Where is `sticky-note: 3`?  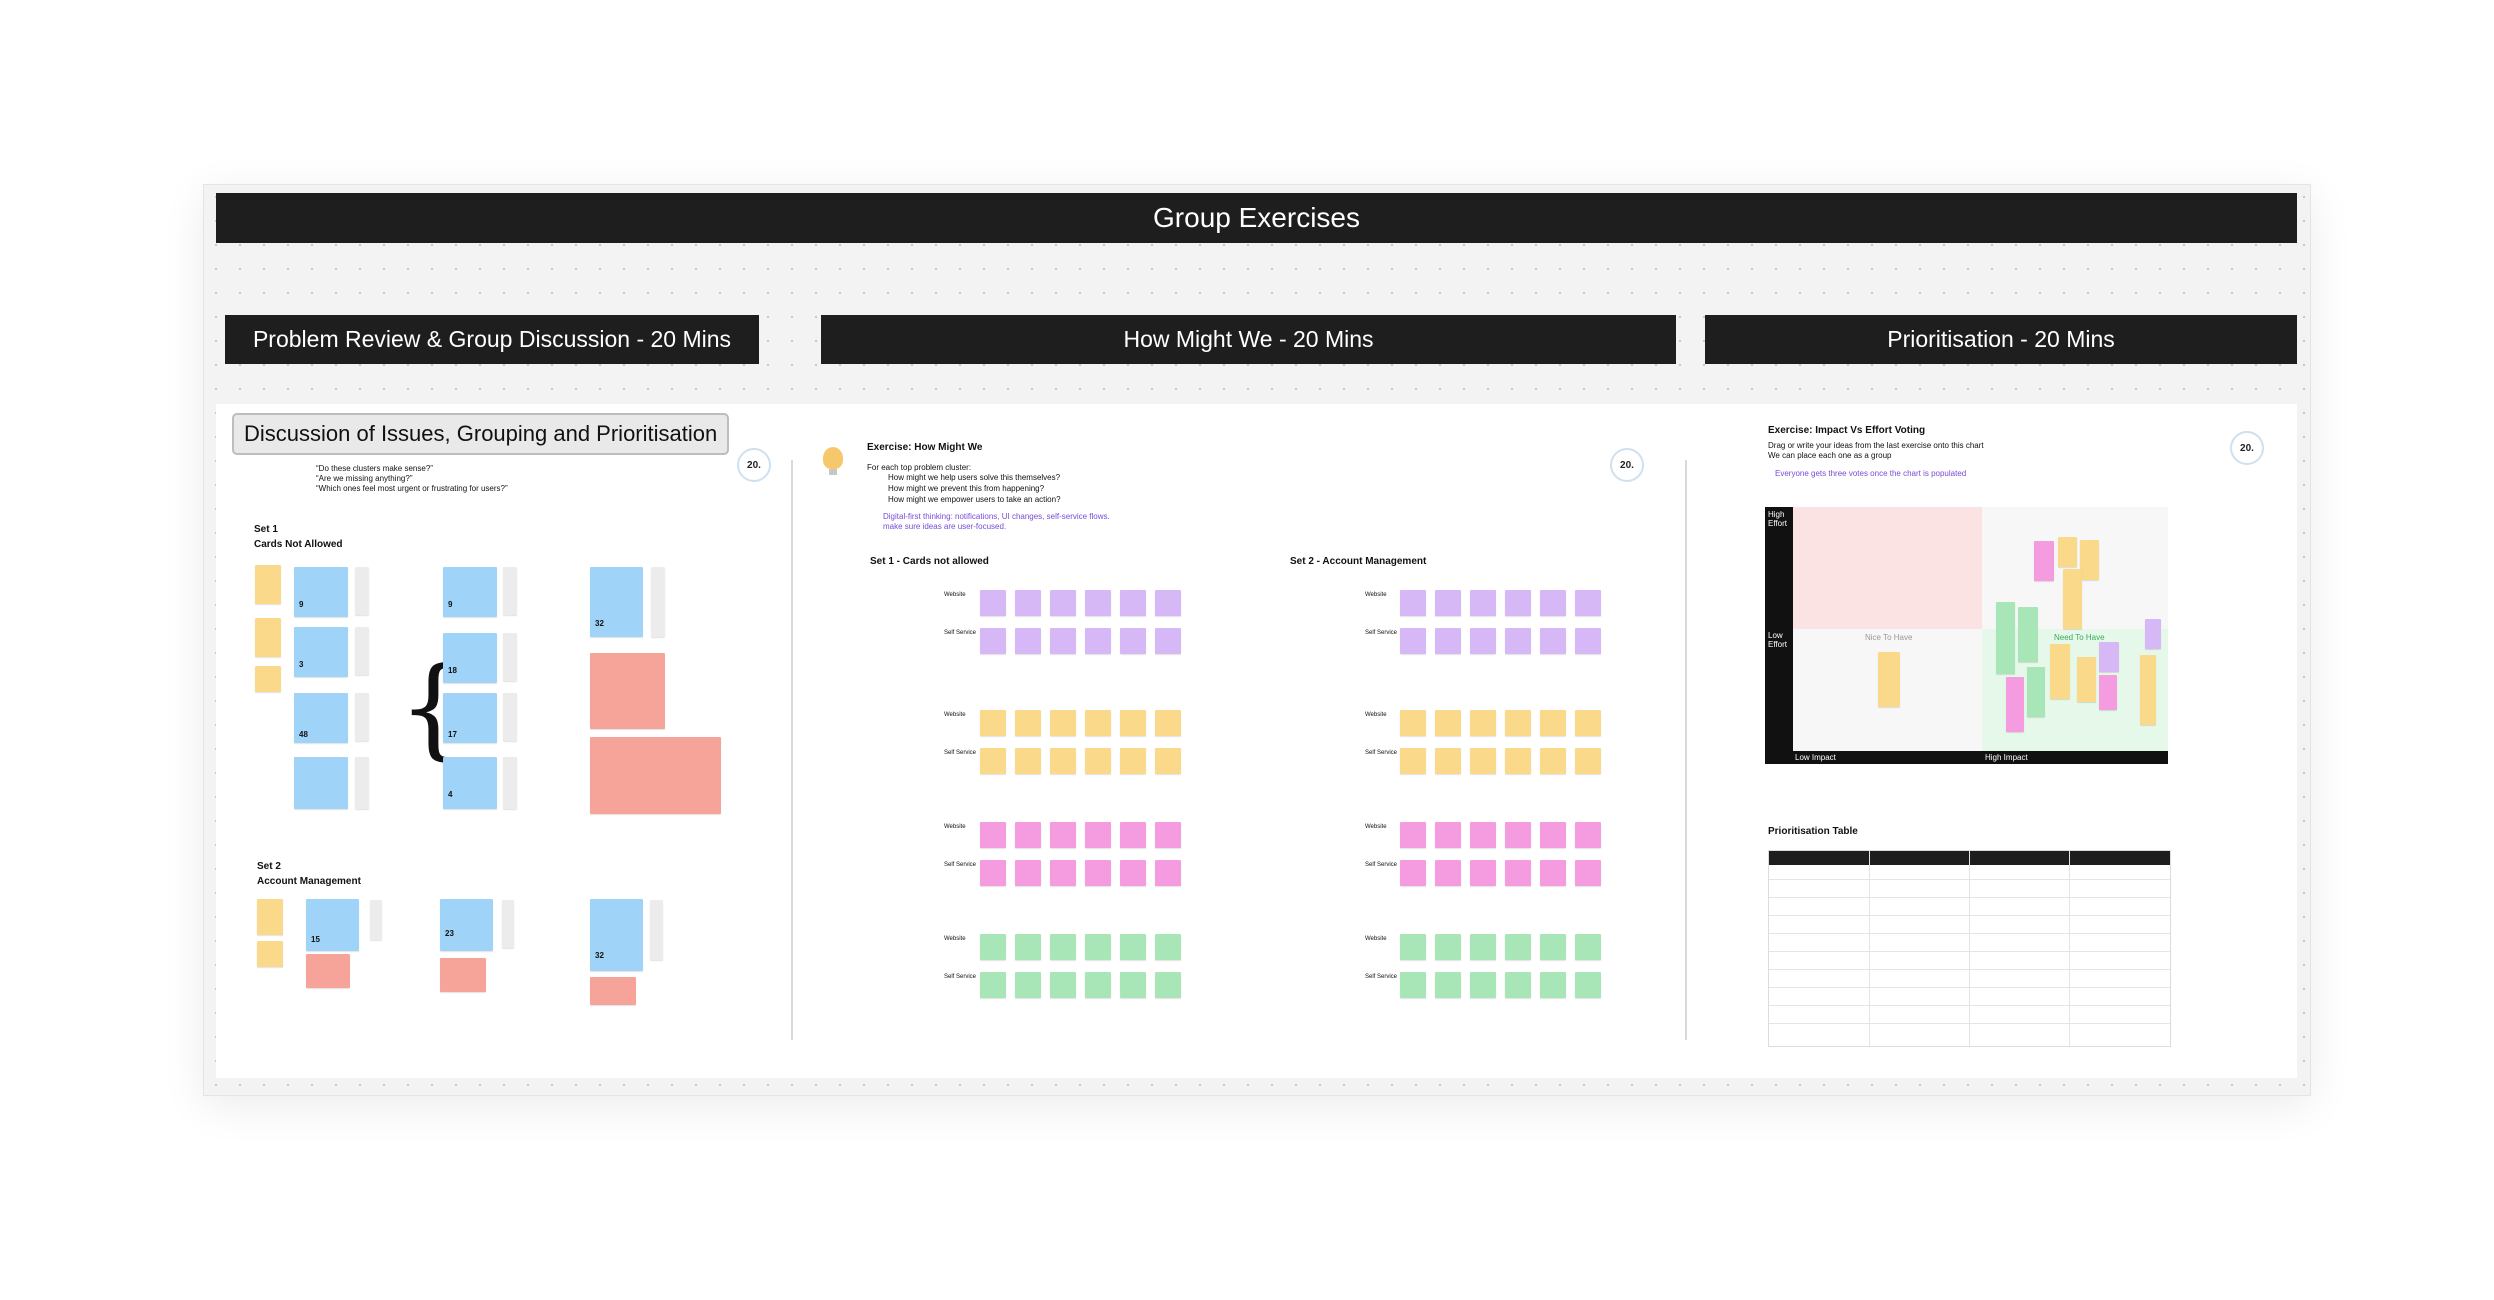 sticky-note: 3 is located at coordinates (321, 652).